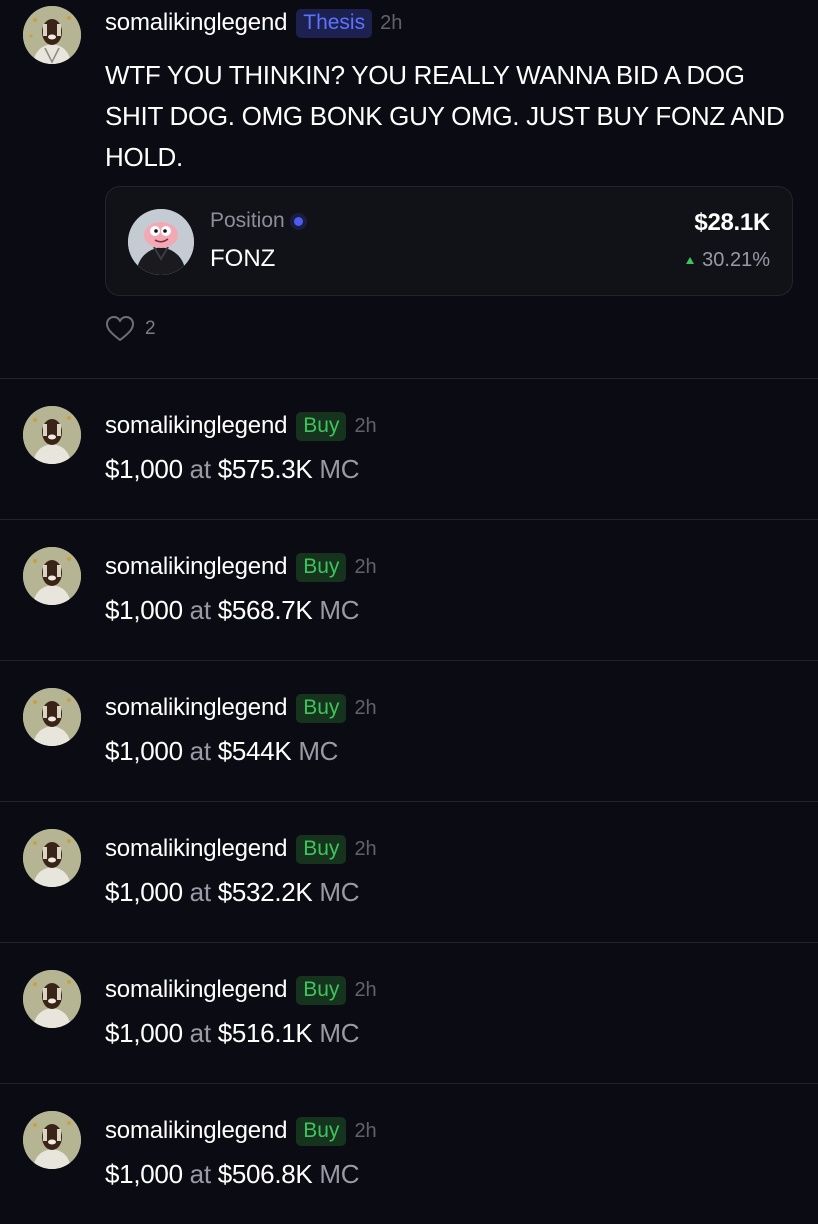 This screenshot has width=818, height=1224. I want to click on trade-detail: $1,000 at $506.8K MC, so click(232, 1174).